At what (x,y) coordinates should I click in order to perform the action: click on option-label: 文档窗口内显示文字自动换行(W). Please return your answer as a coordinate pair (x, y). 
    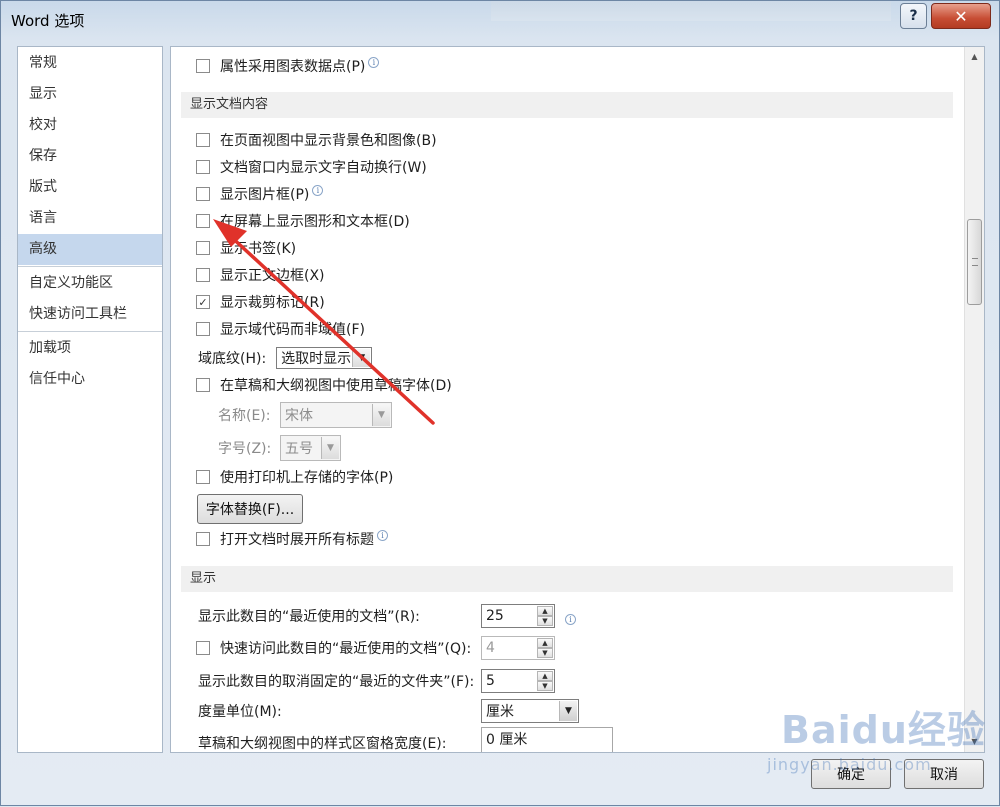
    Looking at the image, I should click on (323, 168).